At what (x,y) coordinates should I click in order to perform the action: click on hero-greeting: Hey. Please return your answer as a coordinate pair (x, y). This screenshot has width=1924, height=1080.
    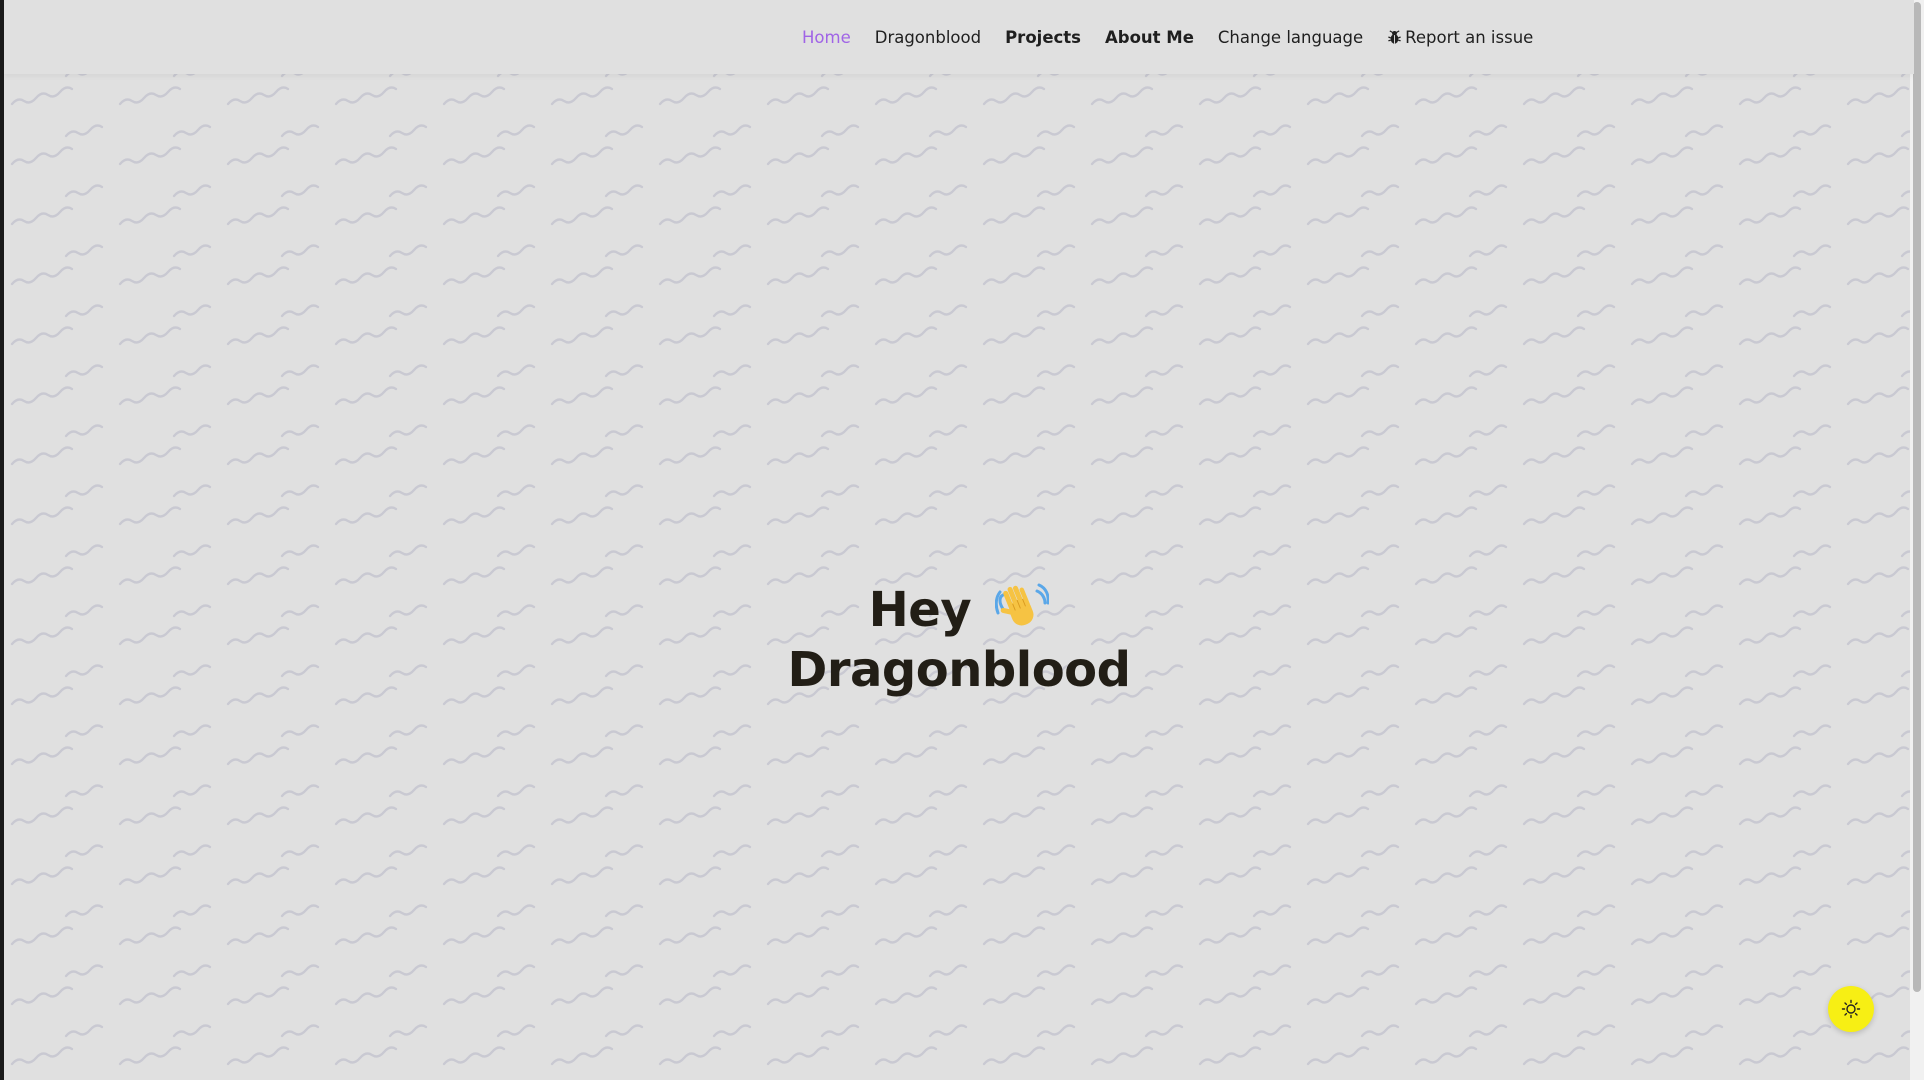
    Looking at the image, I should click on (920, 610).